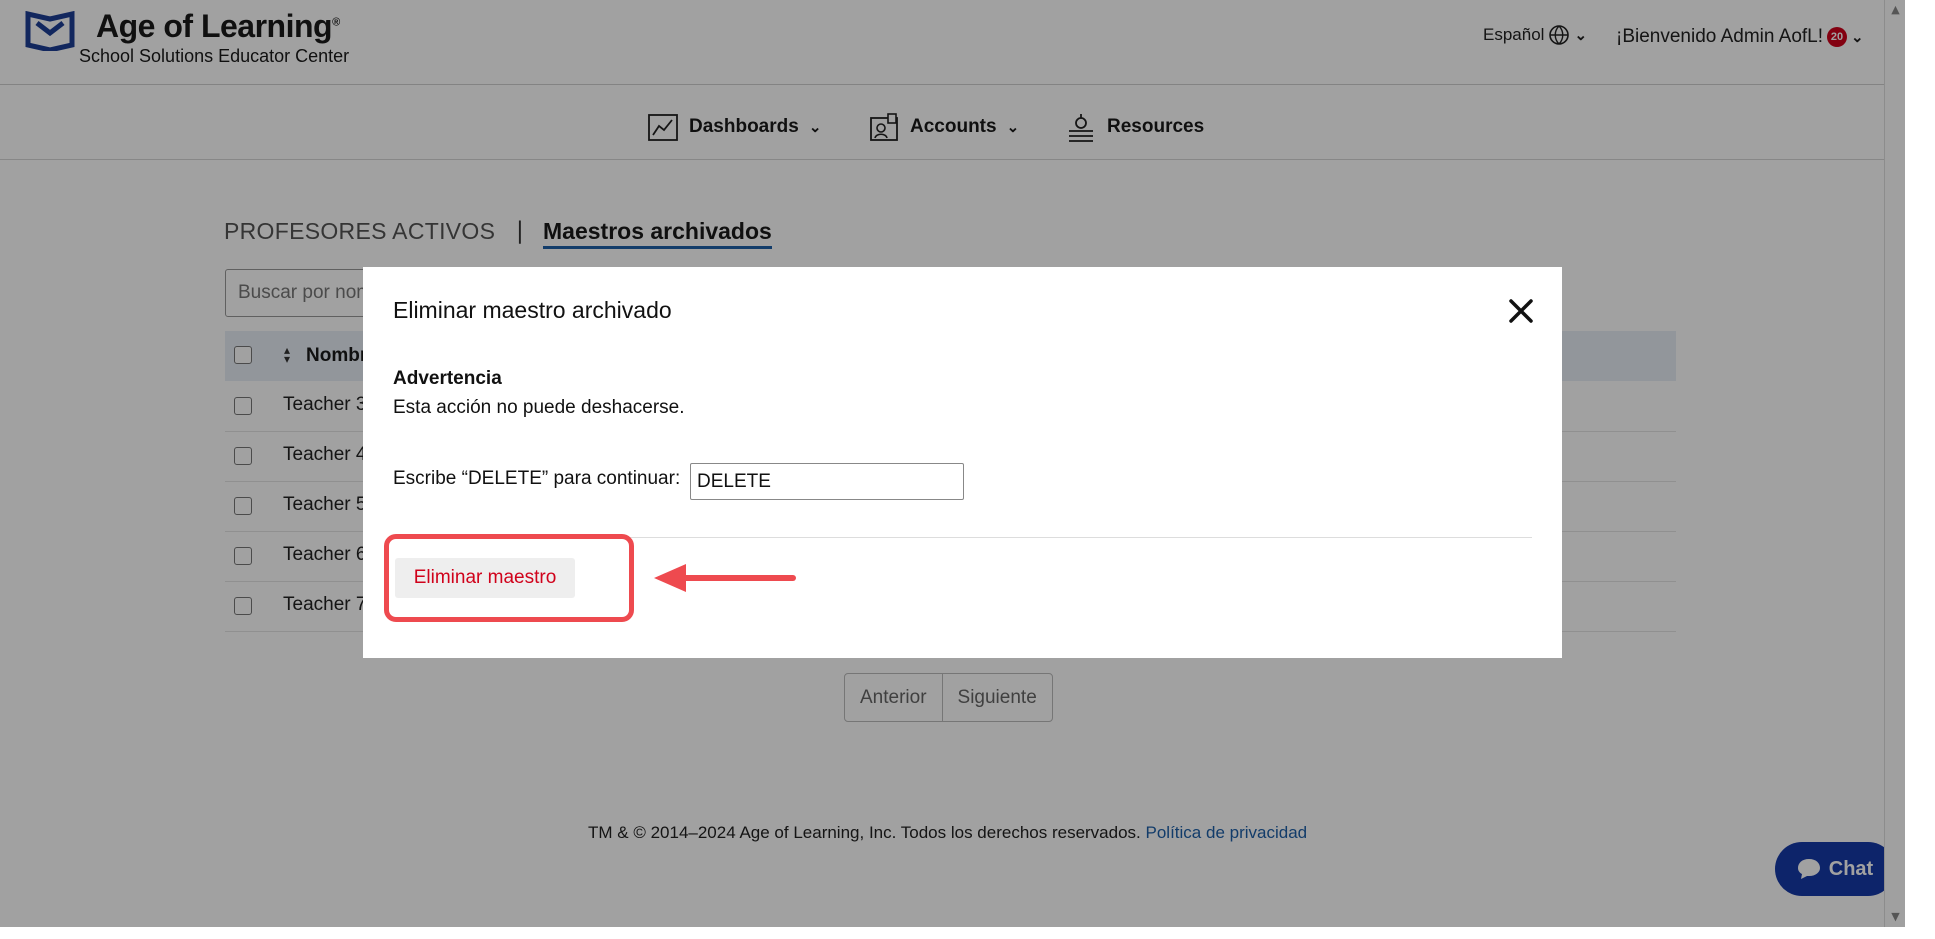 This screenshot has height=939, width=1935. What do you see at coordinates (1521, 311) in the screenshot?
I see `close-icon` at bounding box center [1521, 311].